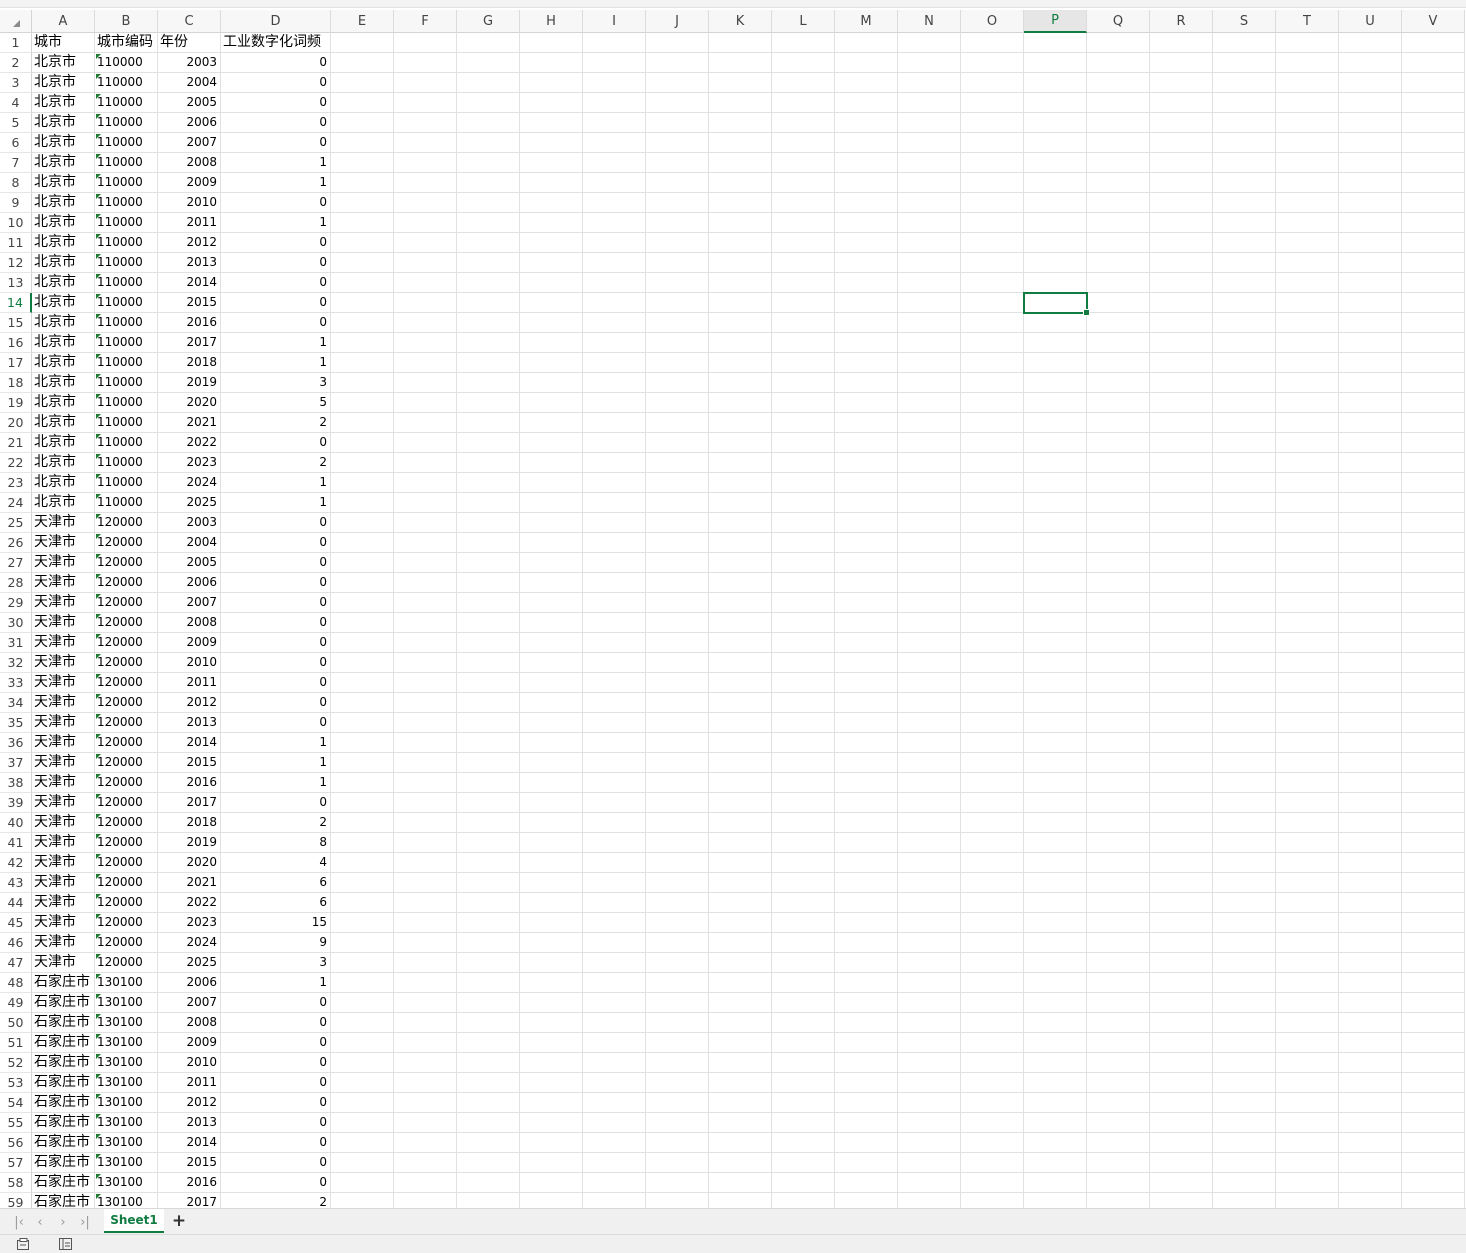 This screenshot has height=1253, width=1466. What do you see at coordinates (362, 21) in the screenshot?
I see `column-header-e: E` at bounding box center [362, 21].